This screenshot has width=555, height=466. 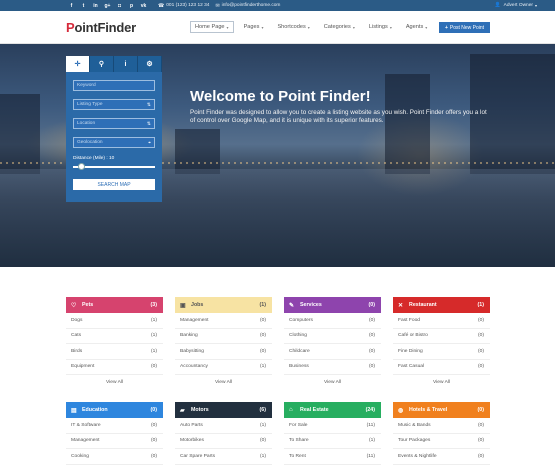 I want to click on subcategory-link: Auto Parts, so click(x=191, y=425).